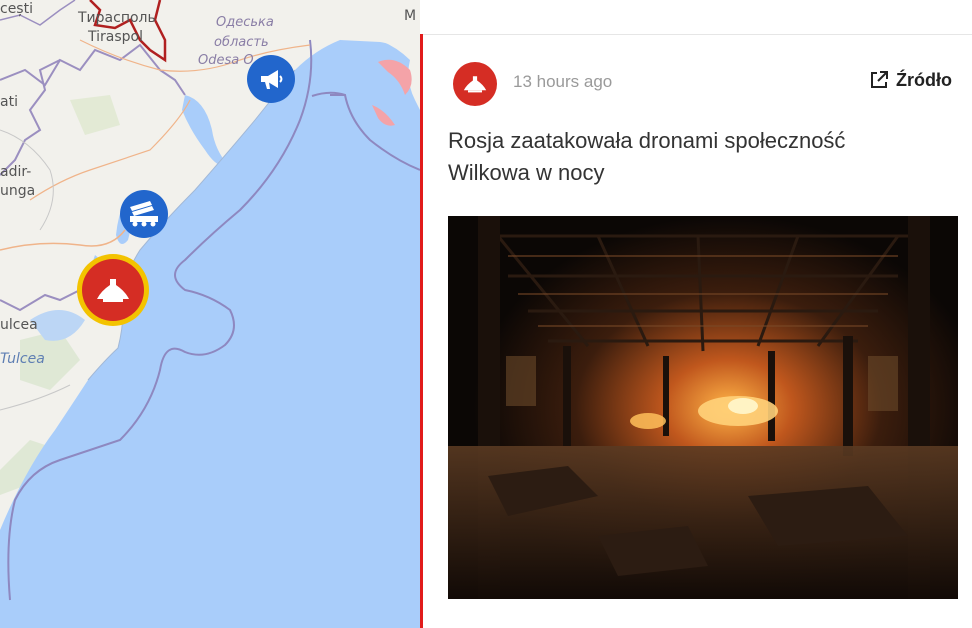  Describe the element at coordinates (226, 60) in the screenshot. I see `map-label-odesa: Odesa O` at that location.